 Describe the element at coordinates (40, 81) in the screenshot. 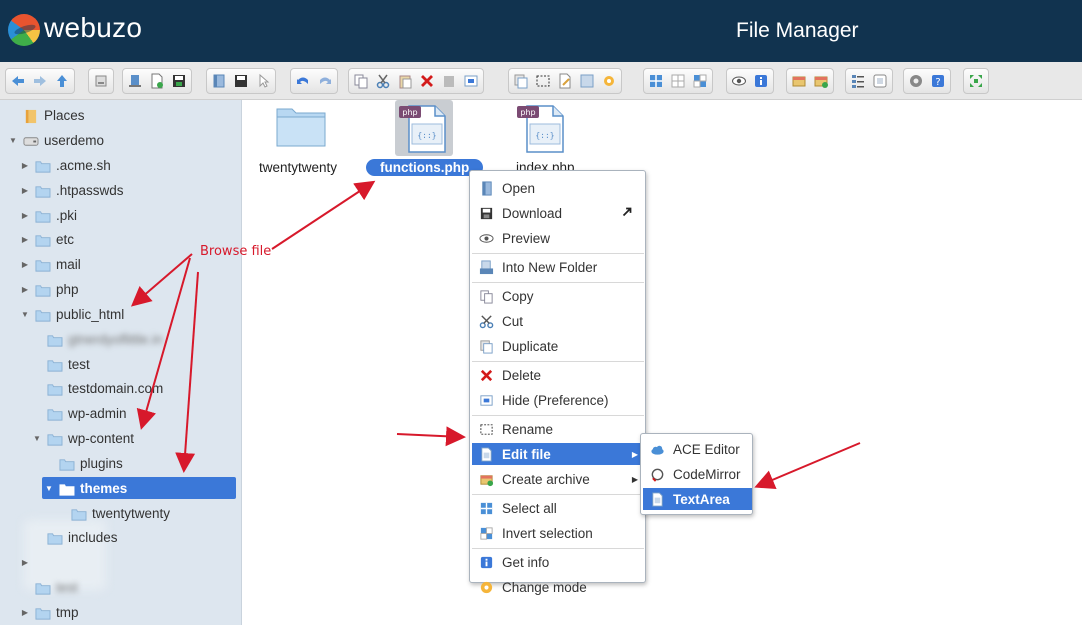

I see `arrow-right-button` at that location.